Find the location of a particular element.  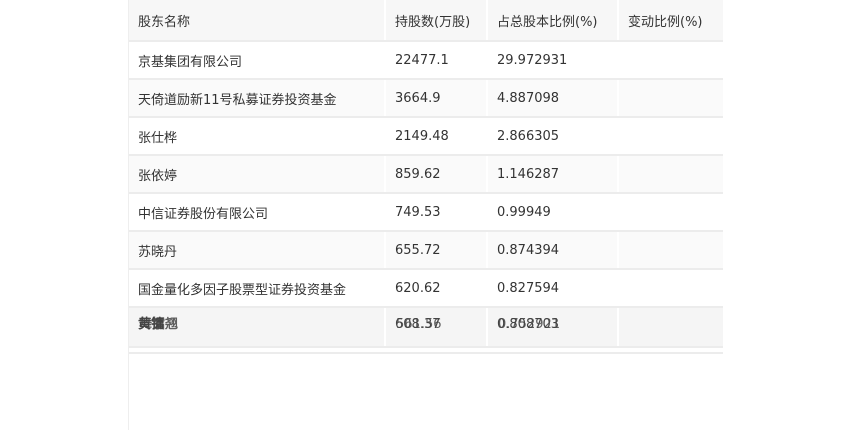

header-shareholder-name: 股东名称 is located at coordinates (257, 21).